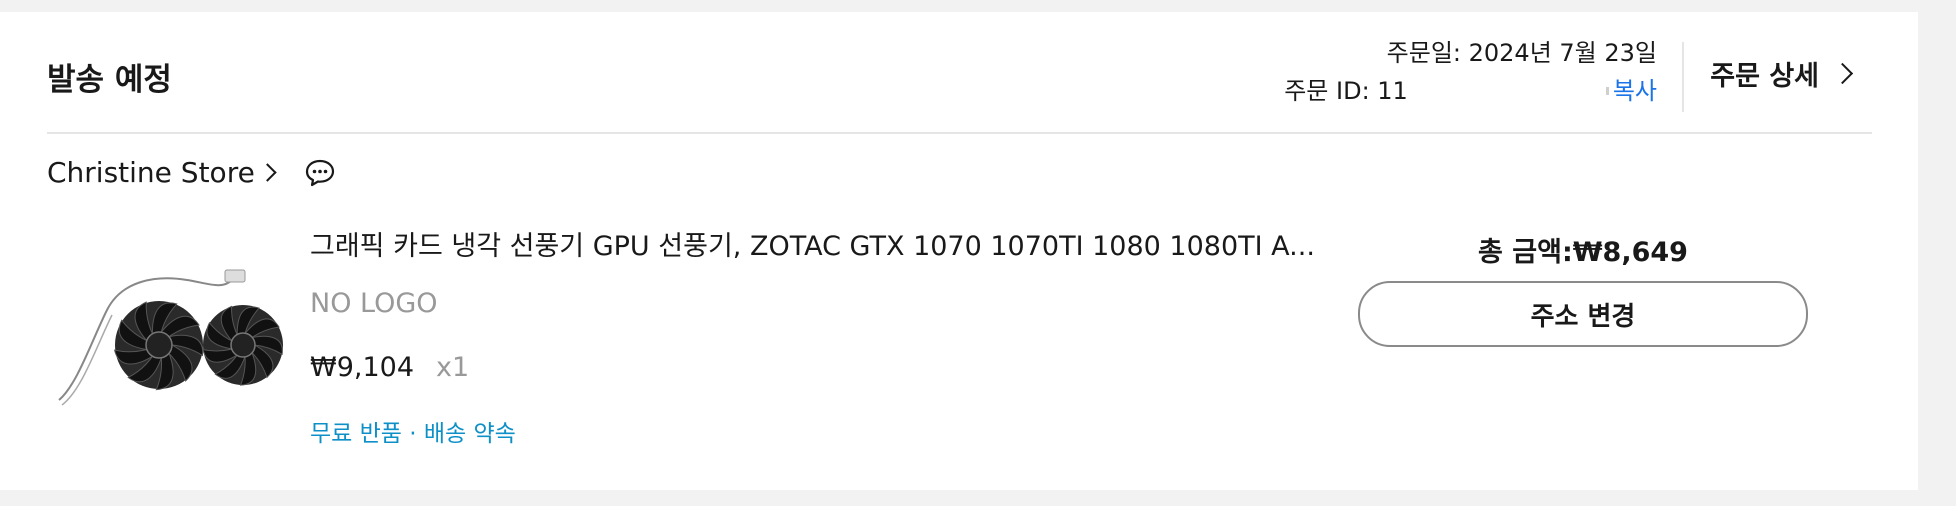 Image resolution: width=1956 pixels, height=506 pixels. I want to click on order-id: 주문 ID: 11, so click(1346, 91).